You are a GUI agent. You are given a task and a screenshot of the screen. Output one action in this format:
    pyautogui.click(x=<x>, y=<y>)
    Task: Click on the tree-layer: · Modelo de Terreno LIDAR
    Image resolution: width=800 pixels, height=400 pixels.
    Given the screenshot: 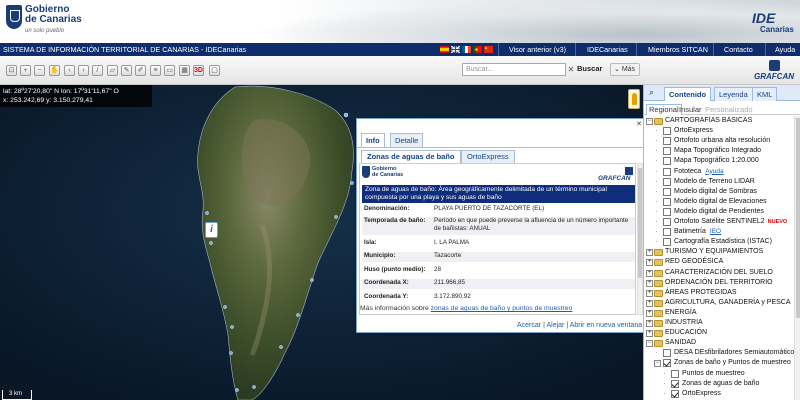 What is the action you would take?
    pyautogui.click(x=724, y=182)
    